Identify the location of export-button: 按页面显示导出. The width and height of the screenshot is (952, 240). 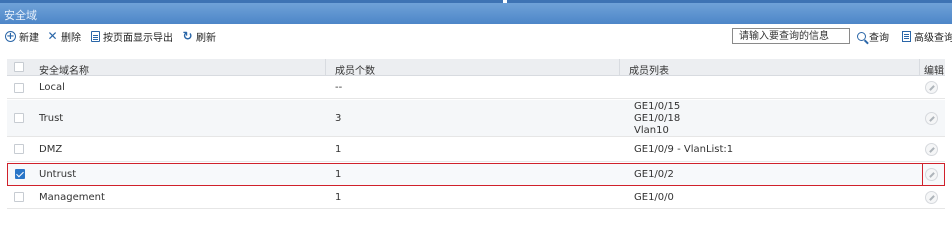
(132, 36).